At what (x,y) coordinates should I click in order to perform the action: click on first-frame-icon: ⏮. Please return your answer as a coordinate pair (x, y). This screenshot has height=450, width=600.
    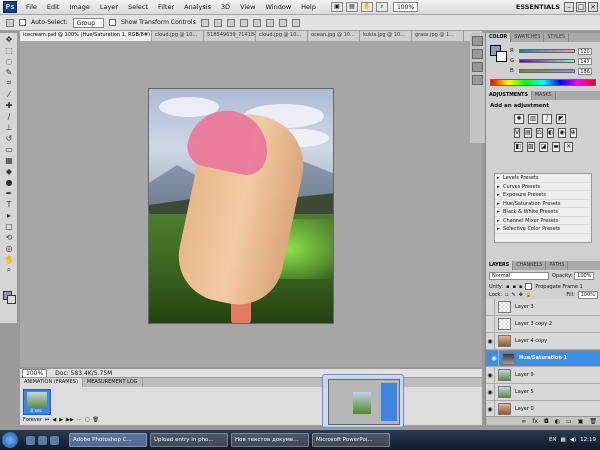
    Looking at the image, I should click on (47, 420).